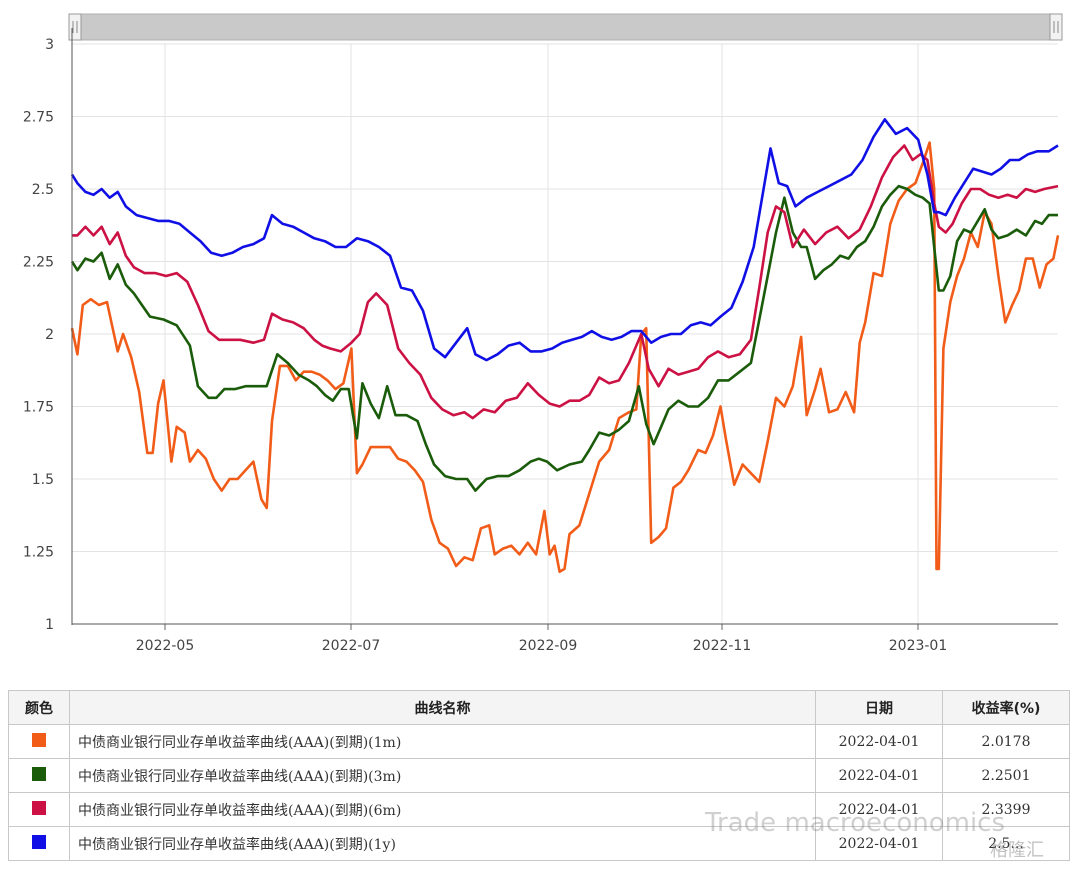  What do you see at coordinates (38, 335) in the screenshot?
I see `y-axis: 1 1.25 1.5 1.75 2 2.25 2.5 2.75 3` at bounding box center [38, 335].